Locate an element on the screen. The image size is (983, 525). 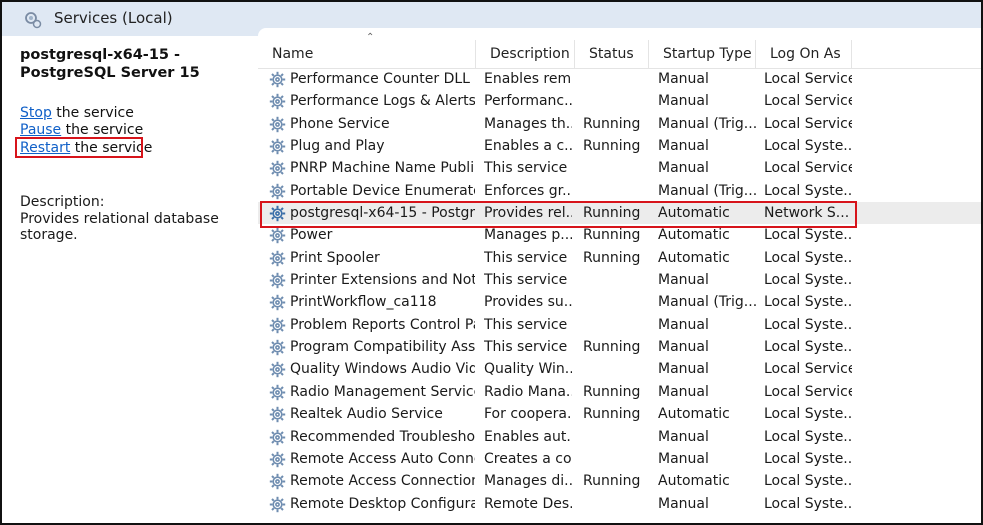
column-header-status: Status is located at coordinates (612, 54).